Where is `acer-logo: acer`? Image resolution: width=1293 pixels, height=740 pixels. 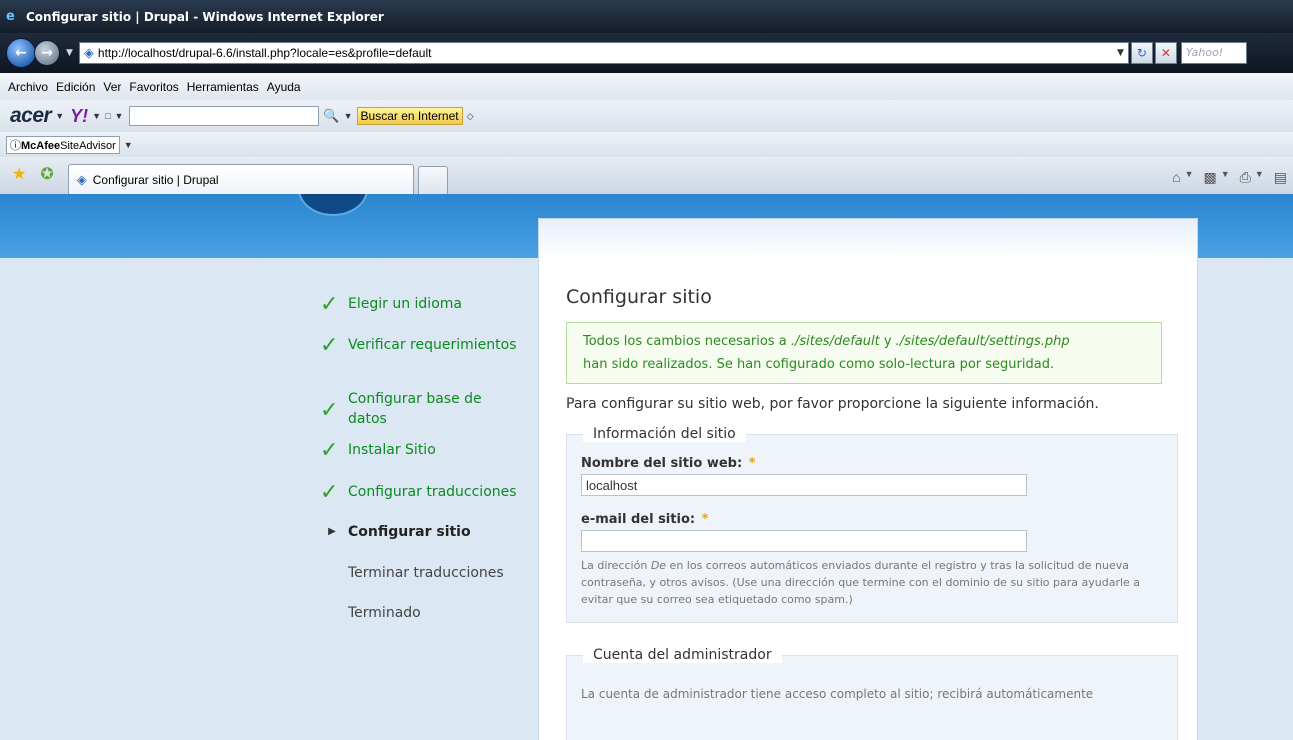
acer-logo: acer is located at coordinates (31, 116).